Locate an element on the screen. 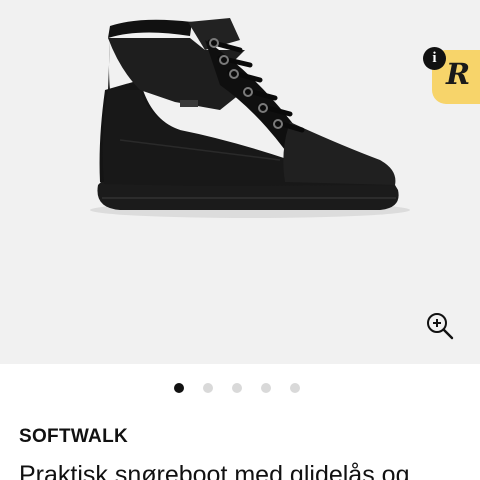  product-title: Praktisk snøreboot med glidelås og is located at coordinates (214, 470).